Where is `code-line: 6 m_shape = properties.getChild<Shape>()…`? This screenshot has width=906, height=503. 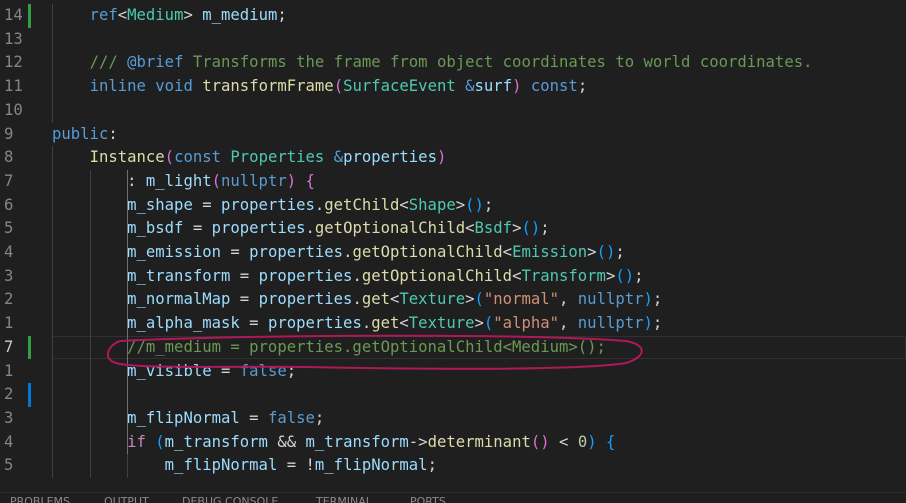
code-line: 6 m_shape = properties.getChild<Shape>()… is located at coordinates (453, 206).